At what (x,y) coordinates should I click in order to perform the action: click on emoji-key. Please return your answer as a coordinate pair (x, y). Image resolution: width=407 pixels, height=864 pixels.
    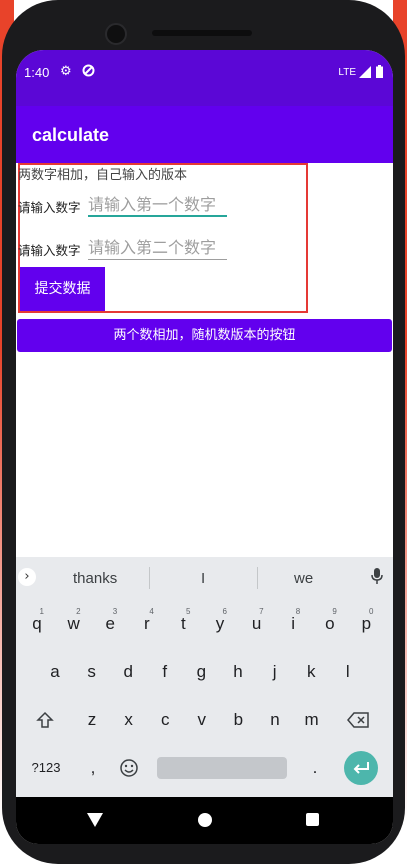
    Looking at the image, I should click on (129, 768).